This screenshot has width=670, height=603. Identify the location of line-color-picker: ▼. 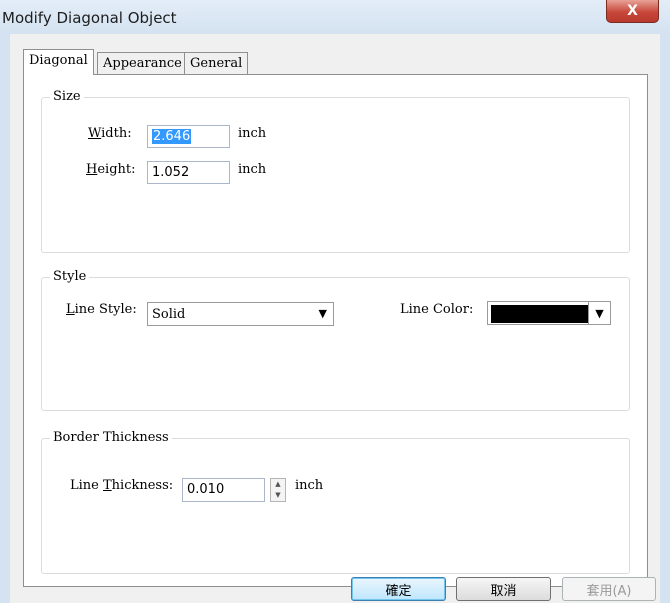
(549, 313).